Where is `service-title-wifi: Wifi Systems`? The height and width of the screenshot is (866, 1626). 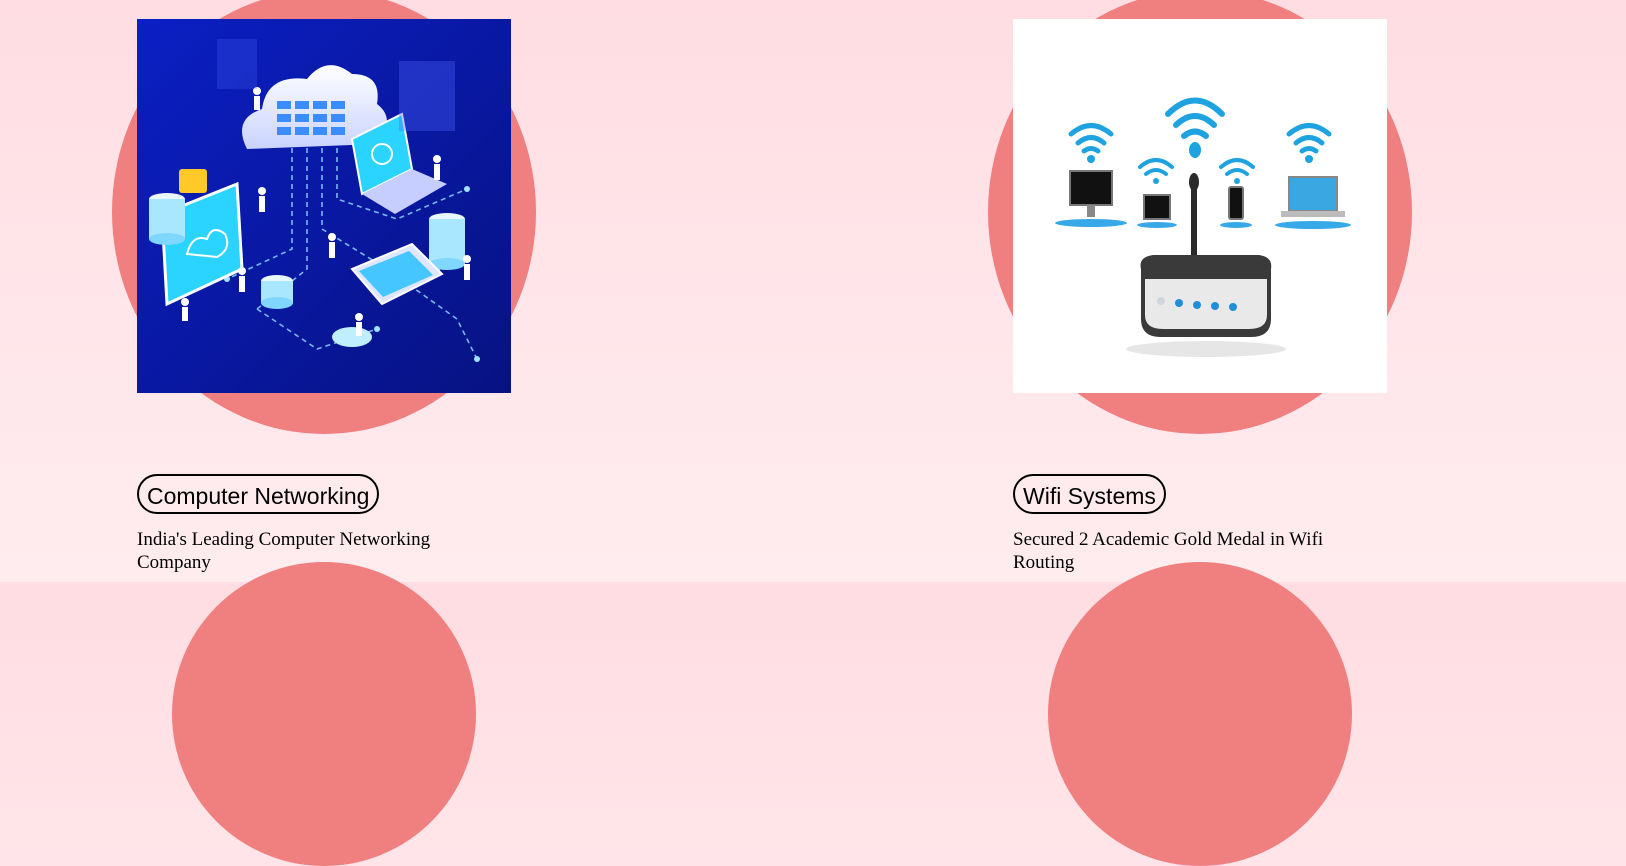 service-title-wifi: Wifi Systems is located at coordinates (1089, 494).